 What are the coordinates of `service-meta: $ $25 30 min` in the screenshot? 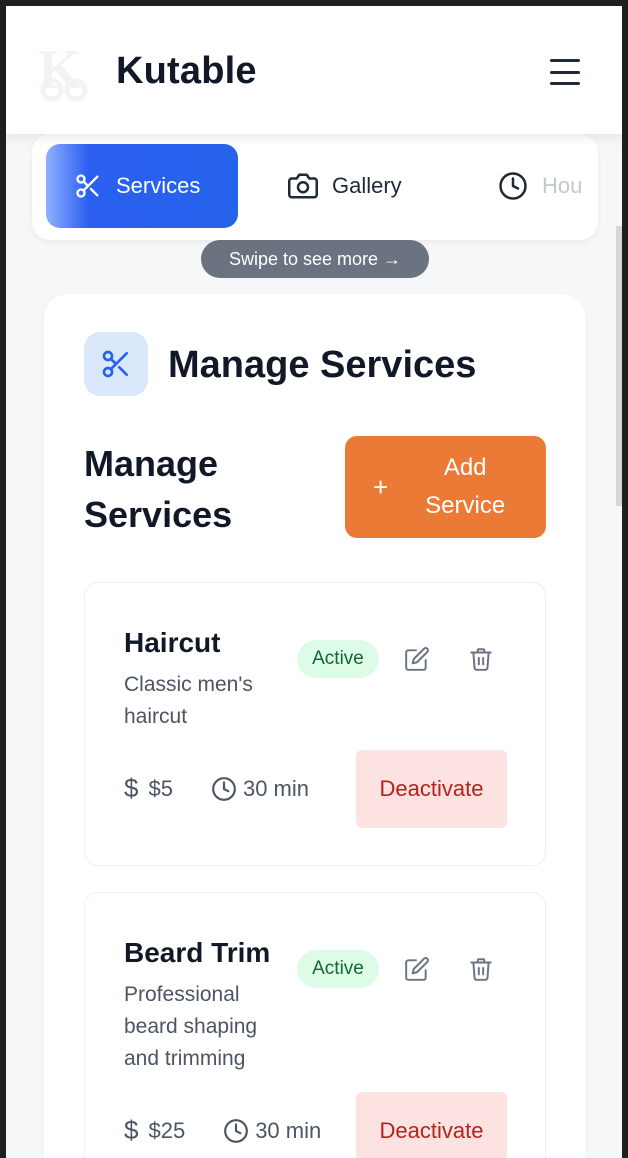 It's located at (222, 1130).